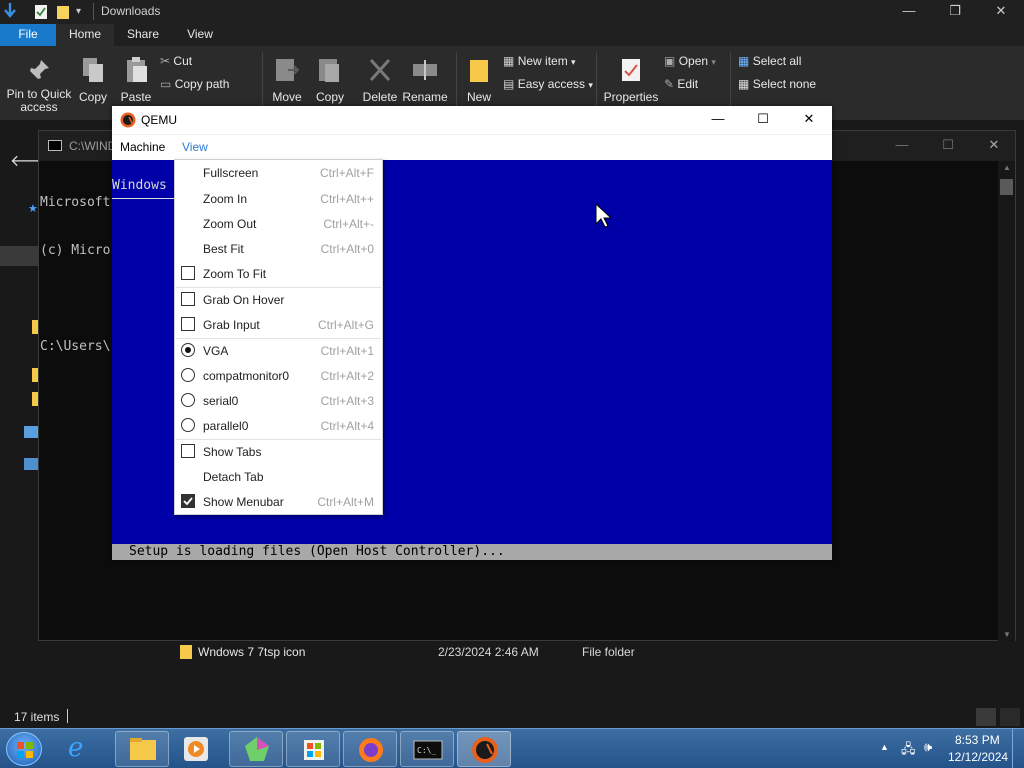 This screenshot has height=768, width=1024. What do you see at coordinates (928, 747) in the screenshot?
I see `volume-tray-icon: 🕪` at bounding box center [928, 747].